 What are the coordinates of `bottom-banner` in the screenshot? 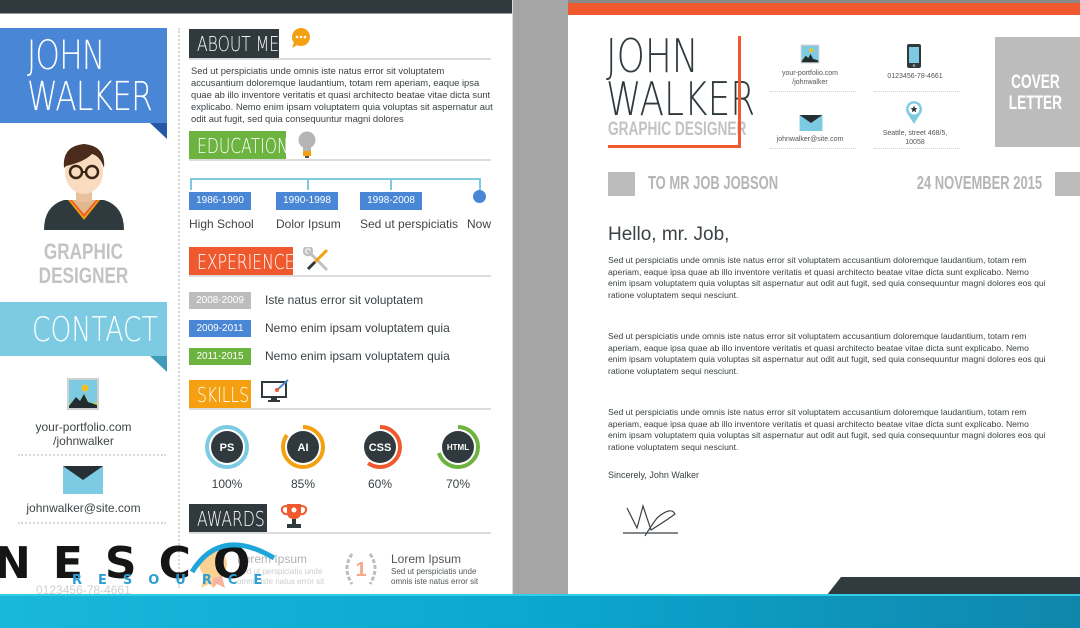 It's located at (540, 611).